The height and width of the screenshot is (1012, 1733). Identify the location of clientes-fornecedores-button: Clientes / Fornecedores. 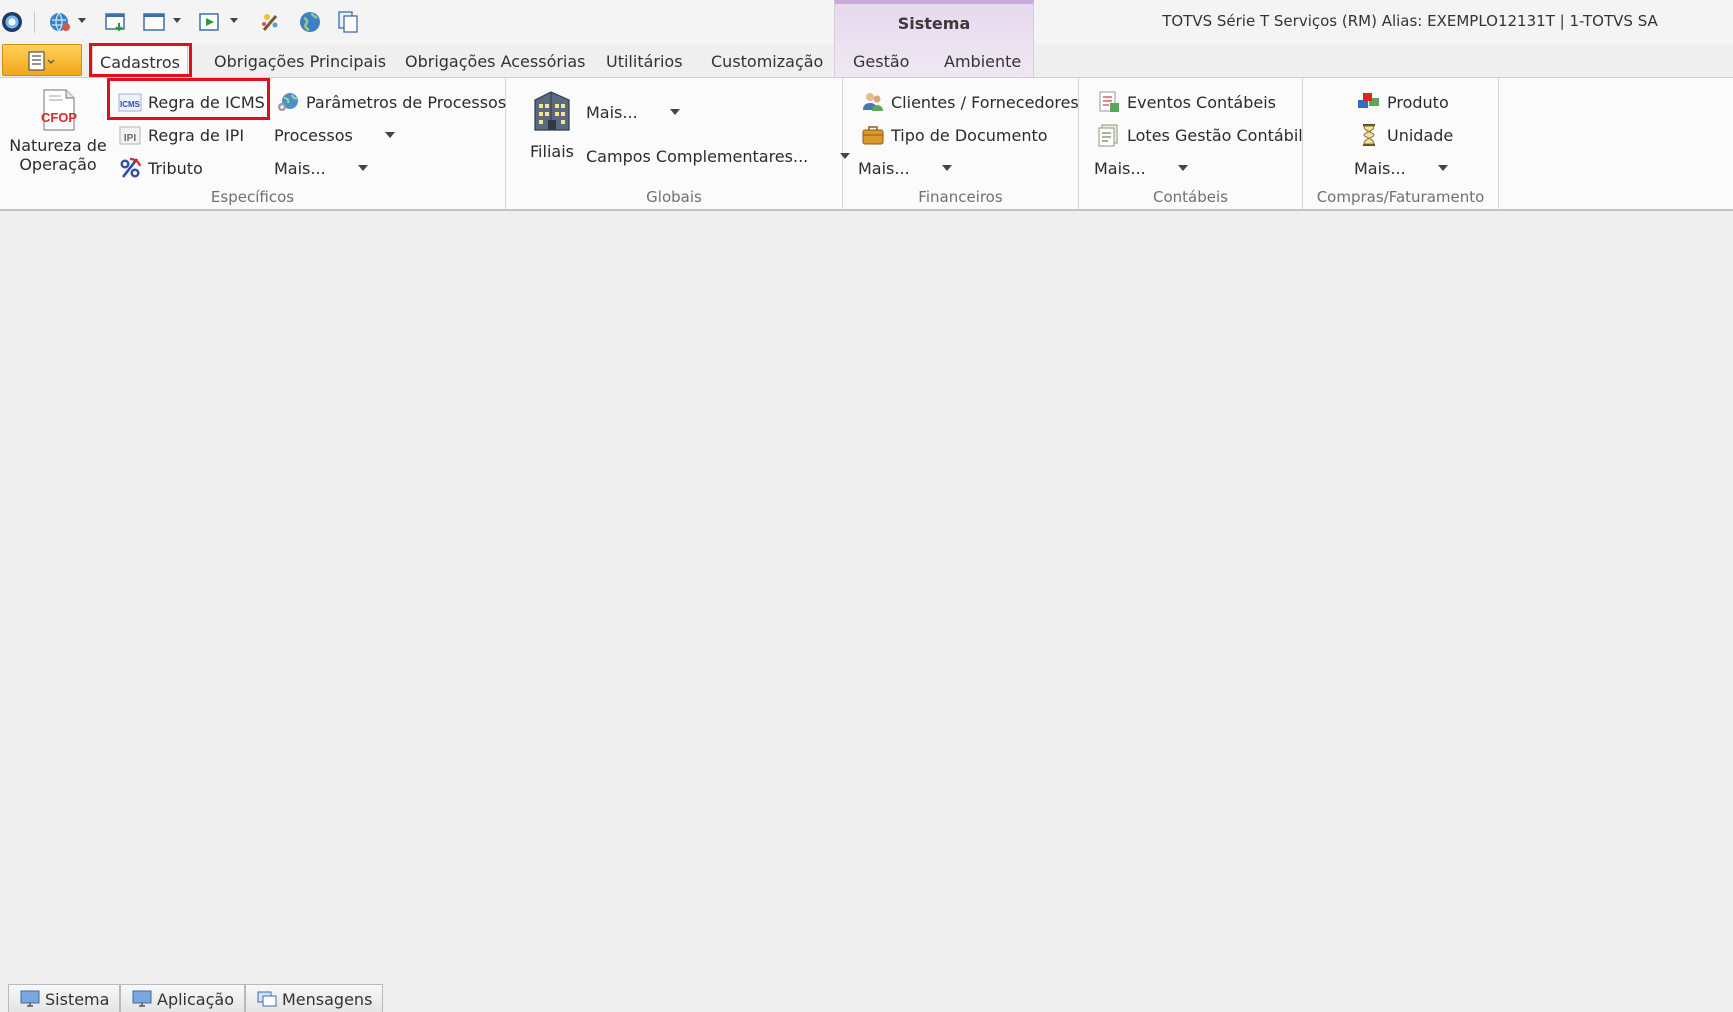
(970, 102).